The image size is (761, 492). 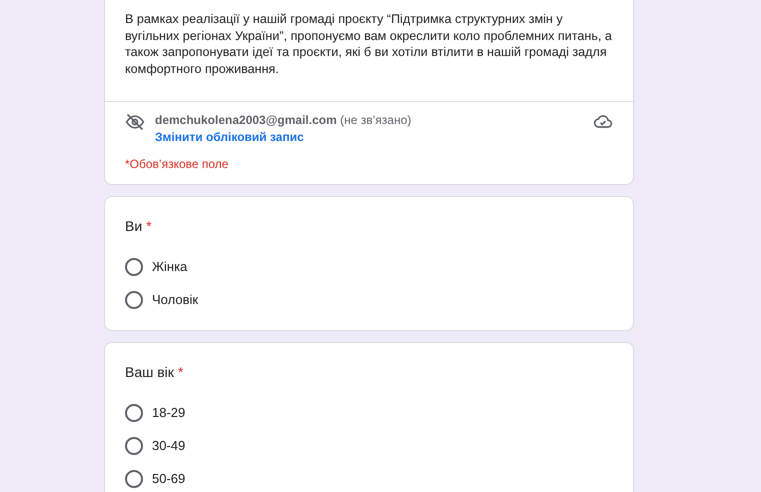 I want to click on option-label: 30-49, so click(x=169, y=446).